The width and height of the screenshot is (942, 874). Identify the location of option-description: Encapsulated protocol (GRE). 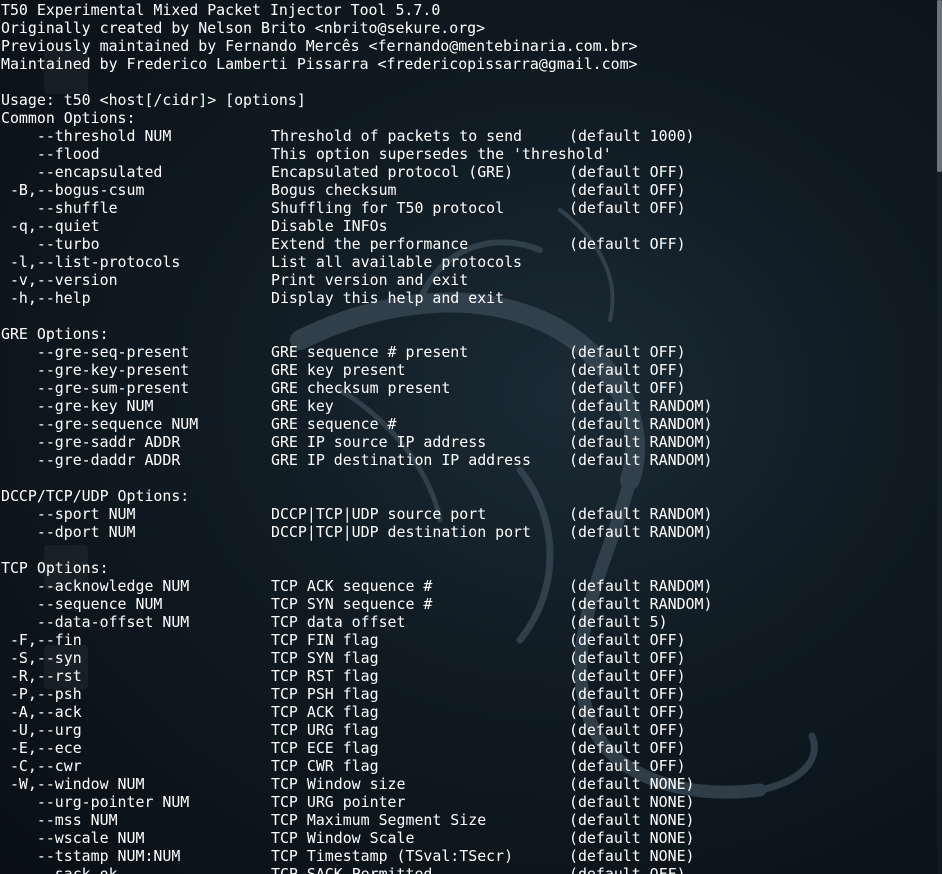
(392, 172).